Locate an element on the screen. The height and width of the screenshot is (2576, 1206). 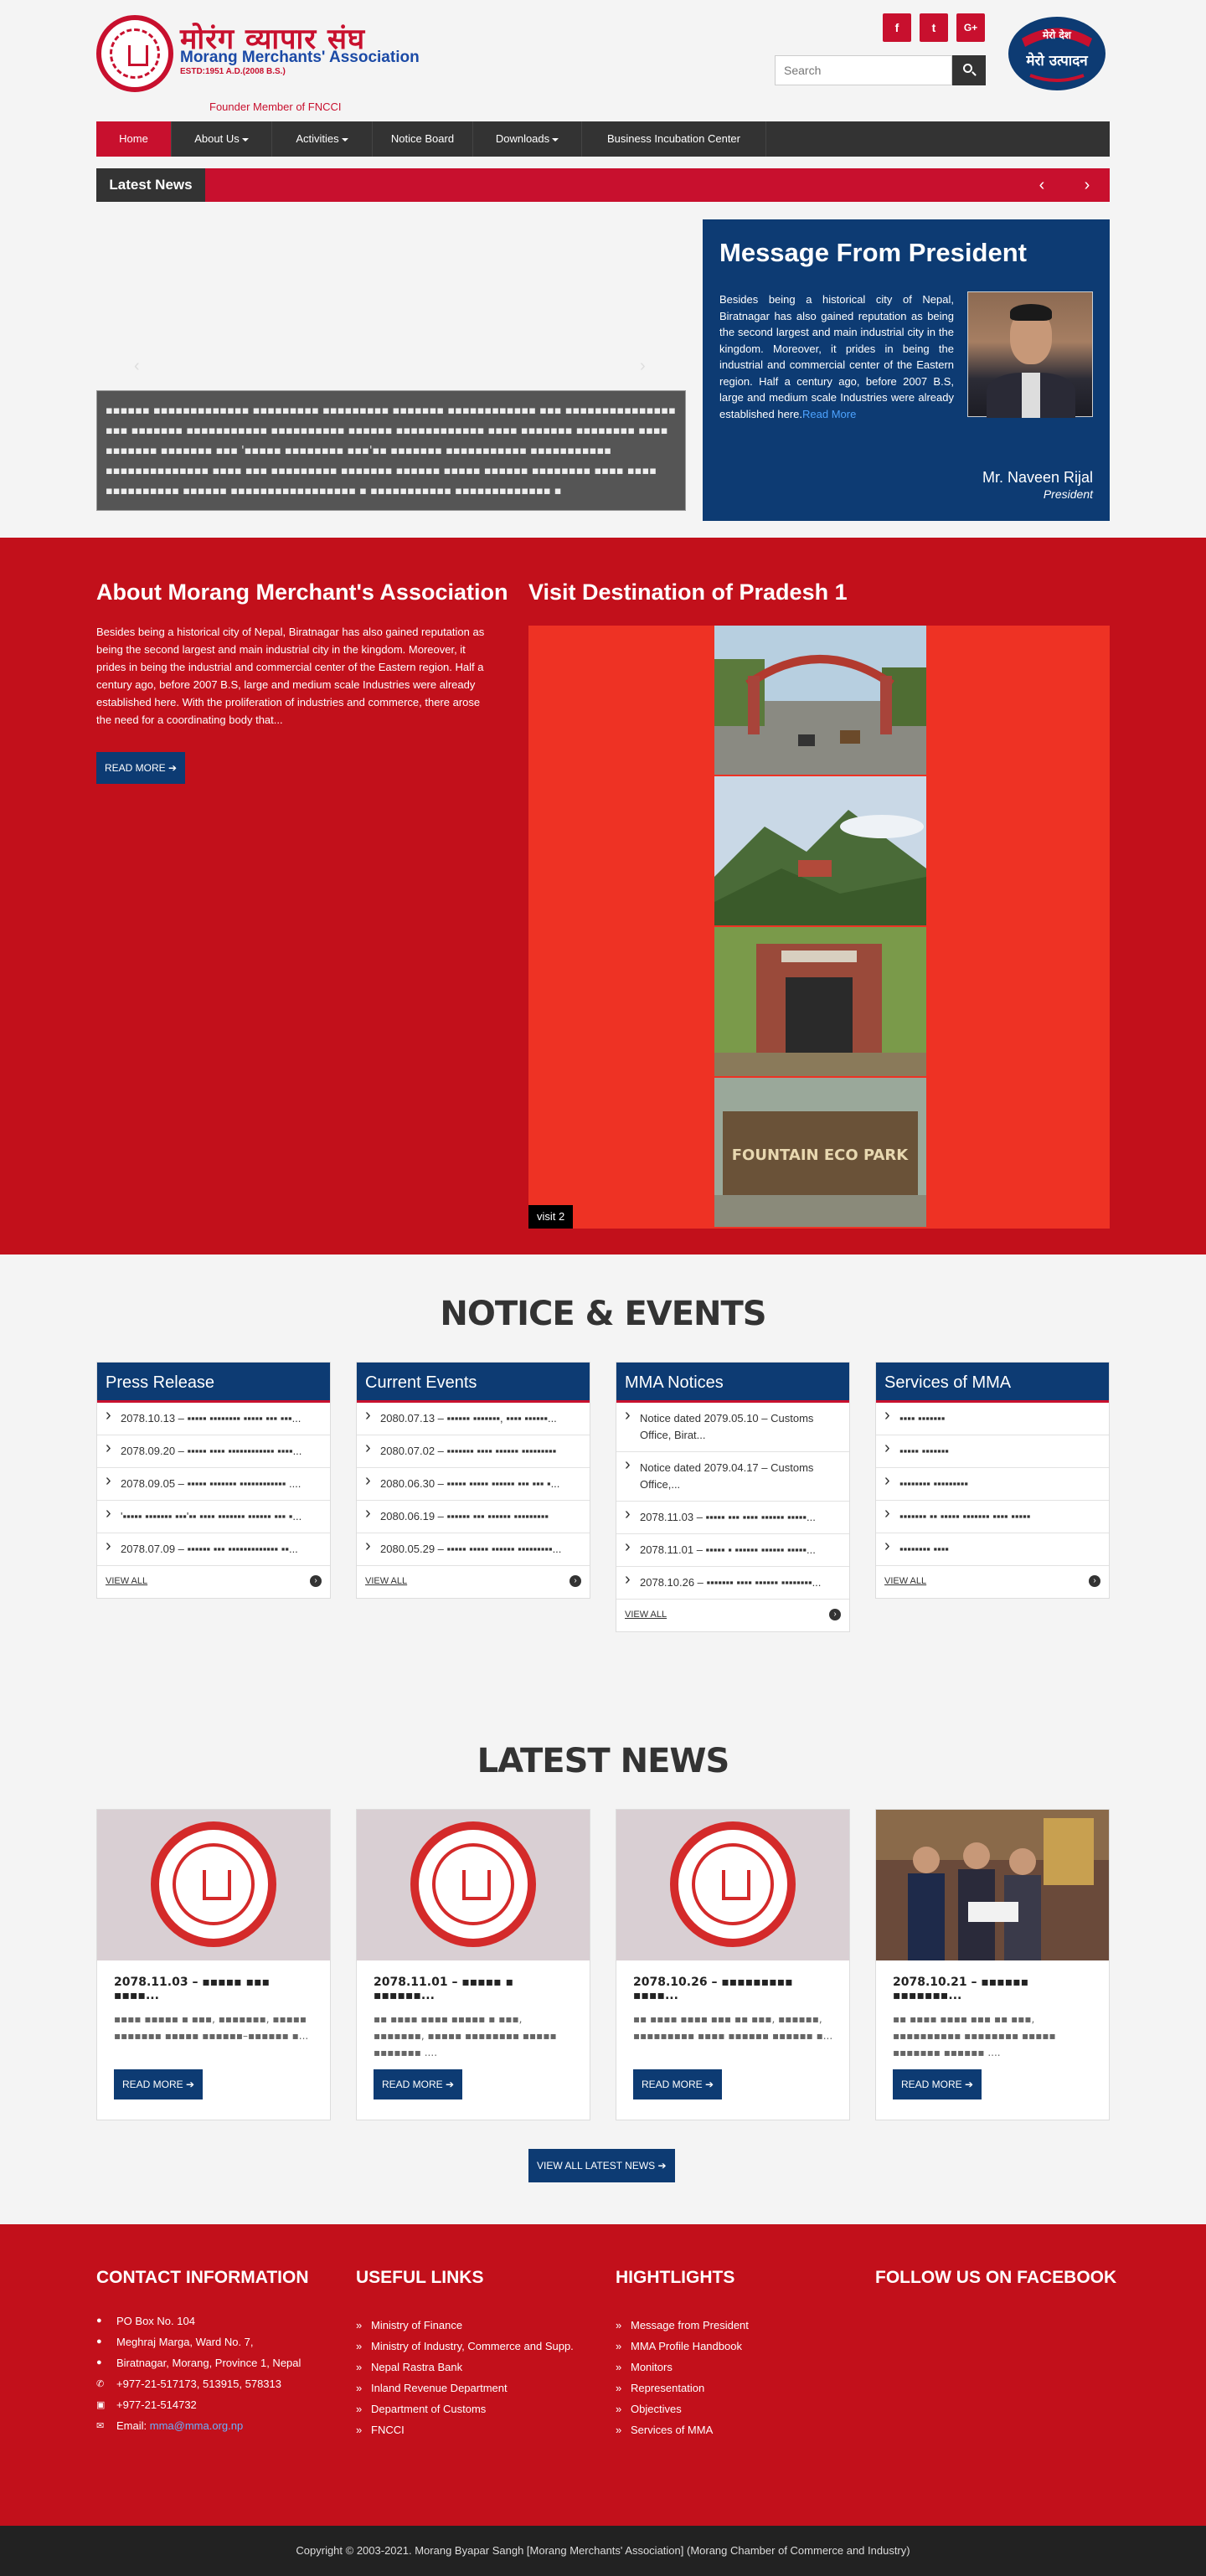
footer-link: Ministry of Finance is located at coordinates (465, 2325).